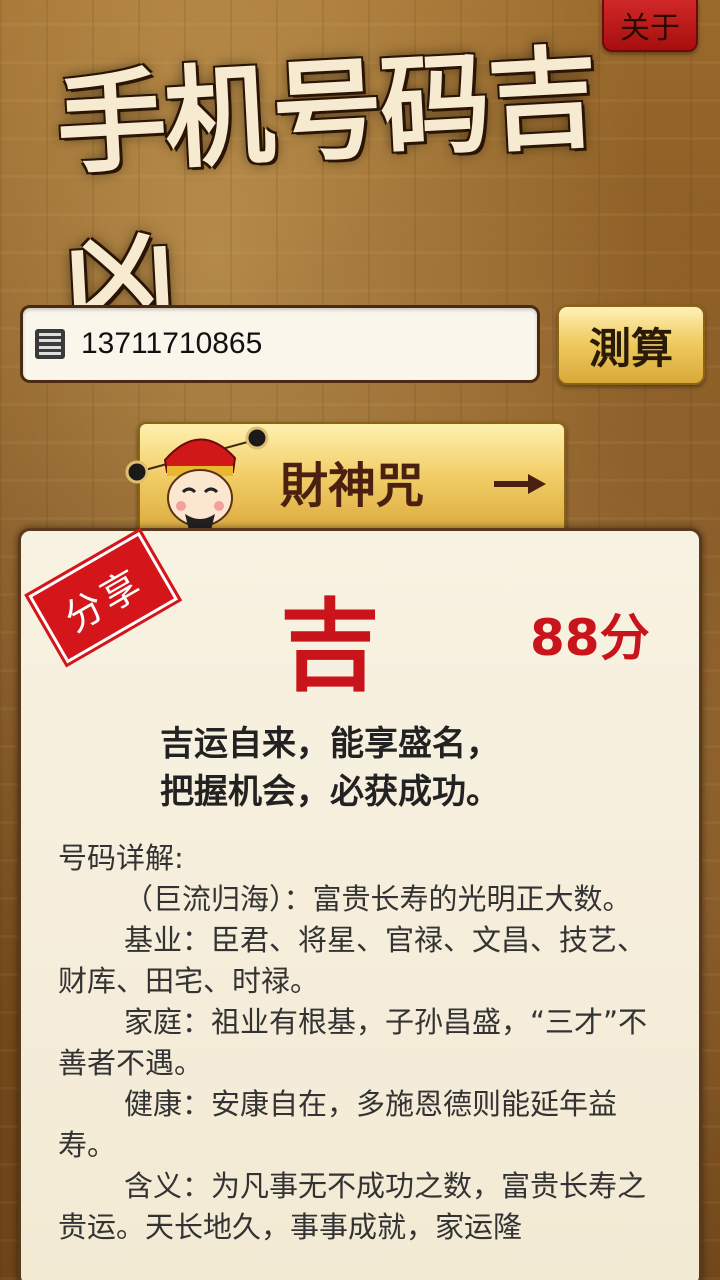 This screenshot has height=1280, width=720. Describe the element at coordinates (197, 484) in the screenshot. I see `god-of-wealth-icon` at that location.